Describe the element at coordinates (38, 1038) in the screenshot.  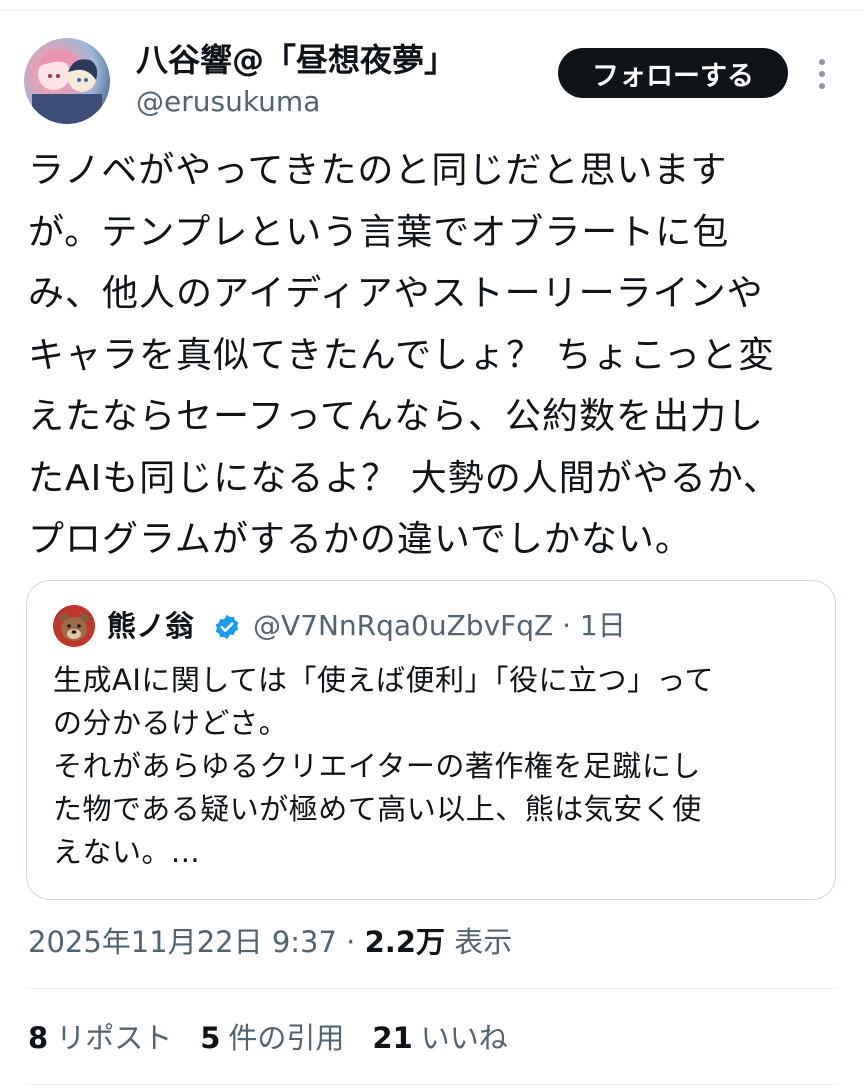
I see `reposts-count: 8` at that location.